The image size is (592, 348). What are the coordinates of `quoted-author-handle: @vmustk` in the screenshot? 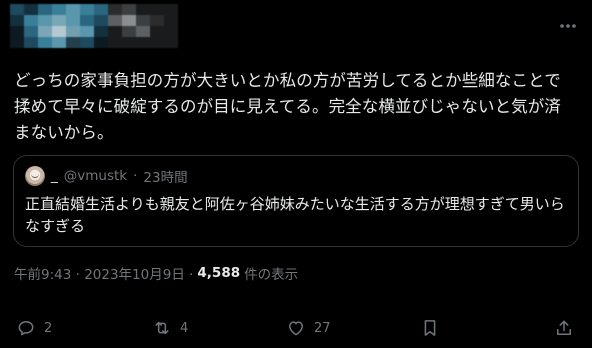 It's located at (95, 176).